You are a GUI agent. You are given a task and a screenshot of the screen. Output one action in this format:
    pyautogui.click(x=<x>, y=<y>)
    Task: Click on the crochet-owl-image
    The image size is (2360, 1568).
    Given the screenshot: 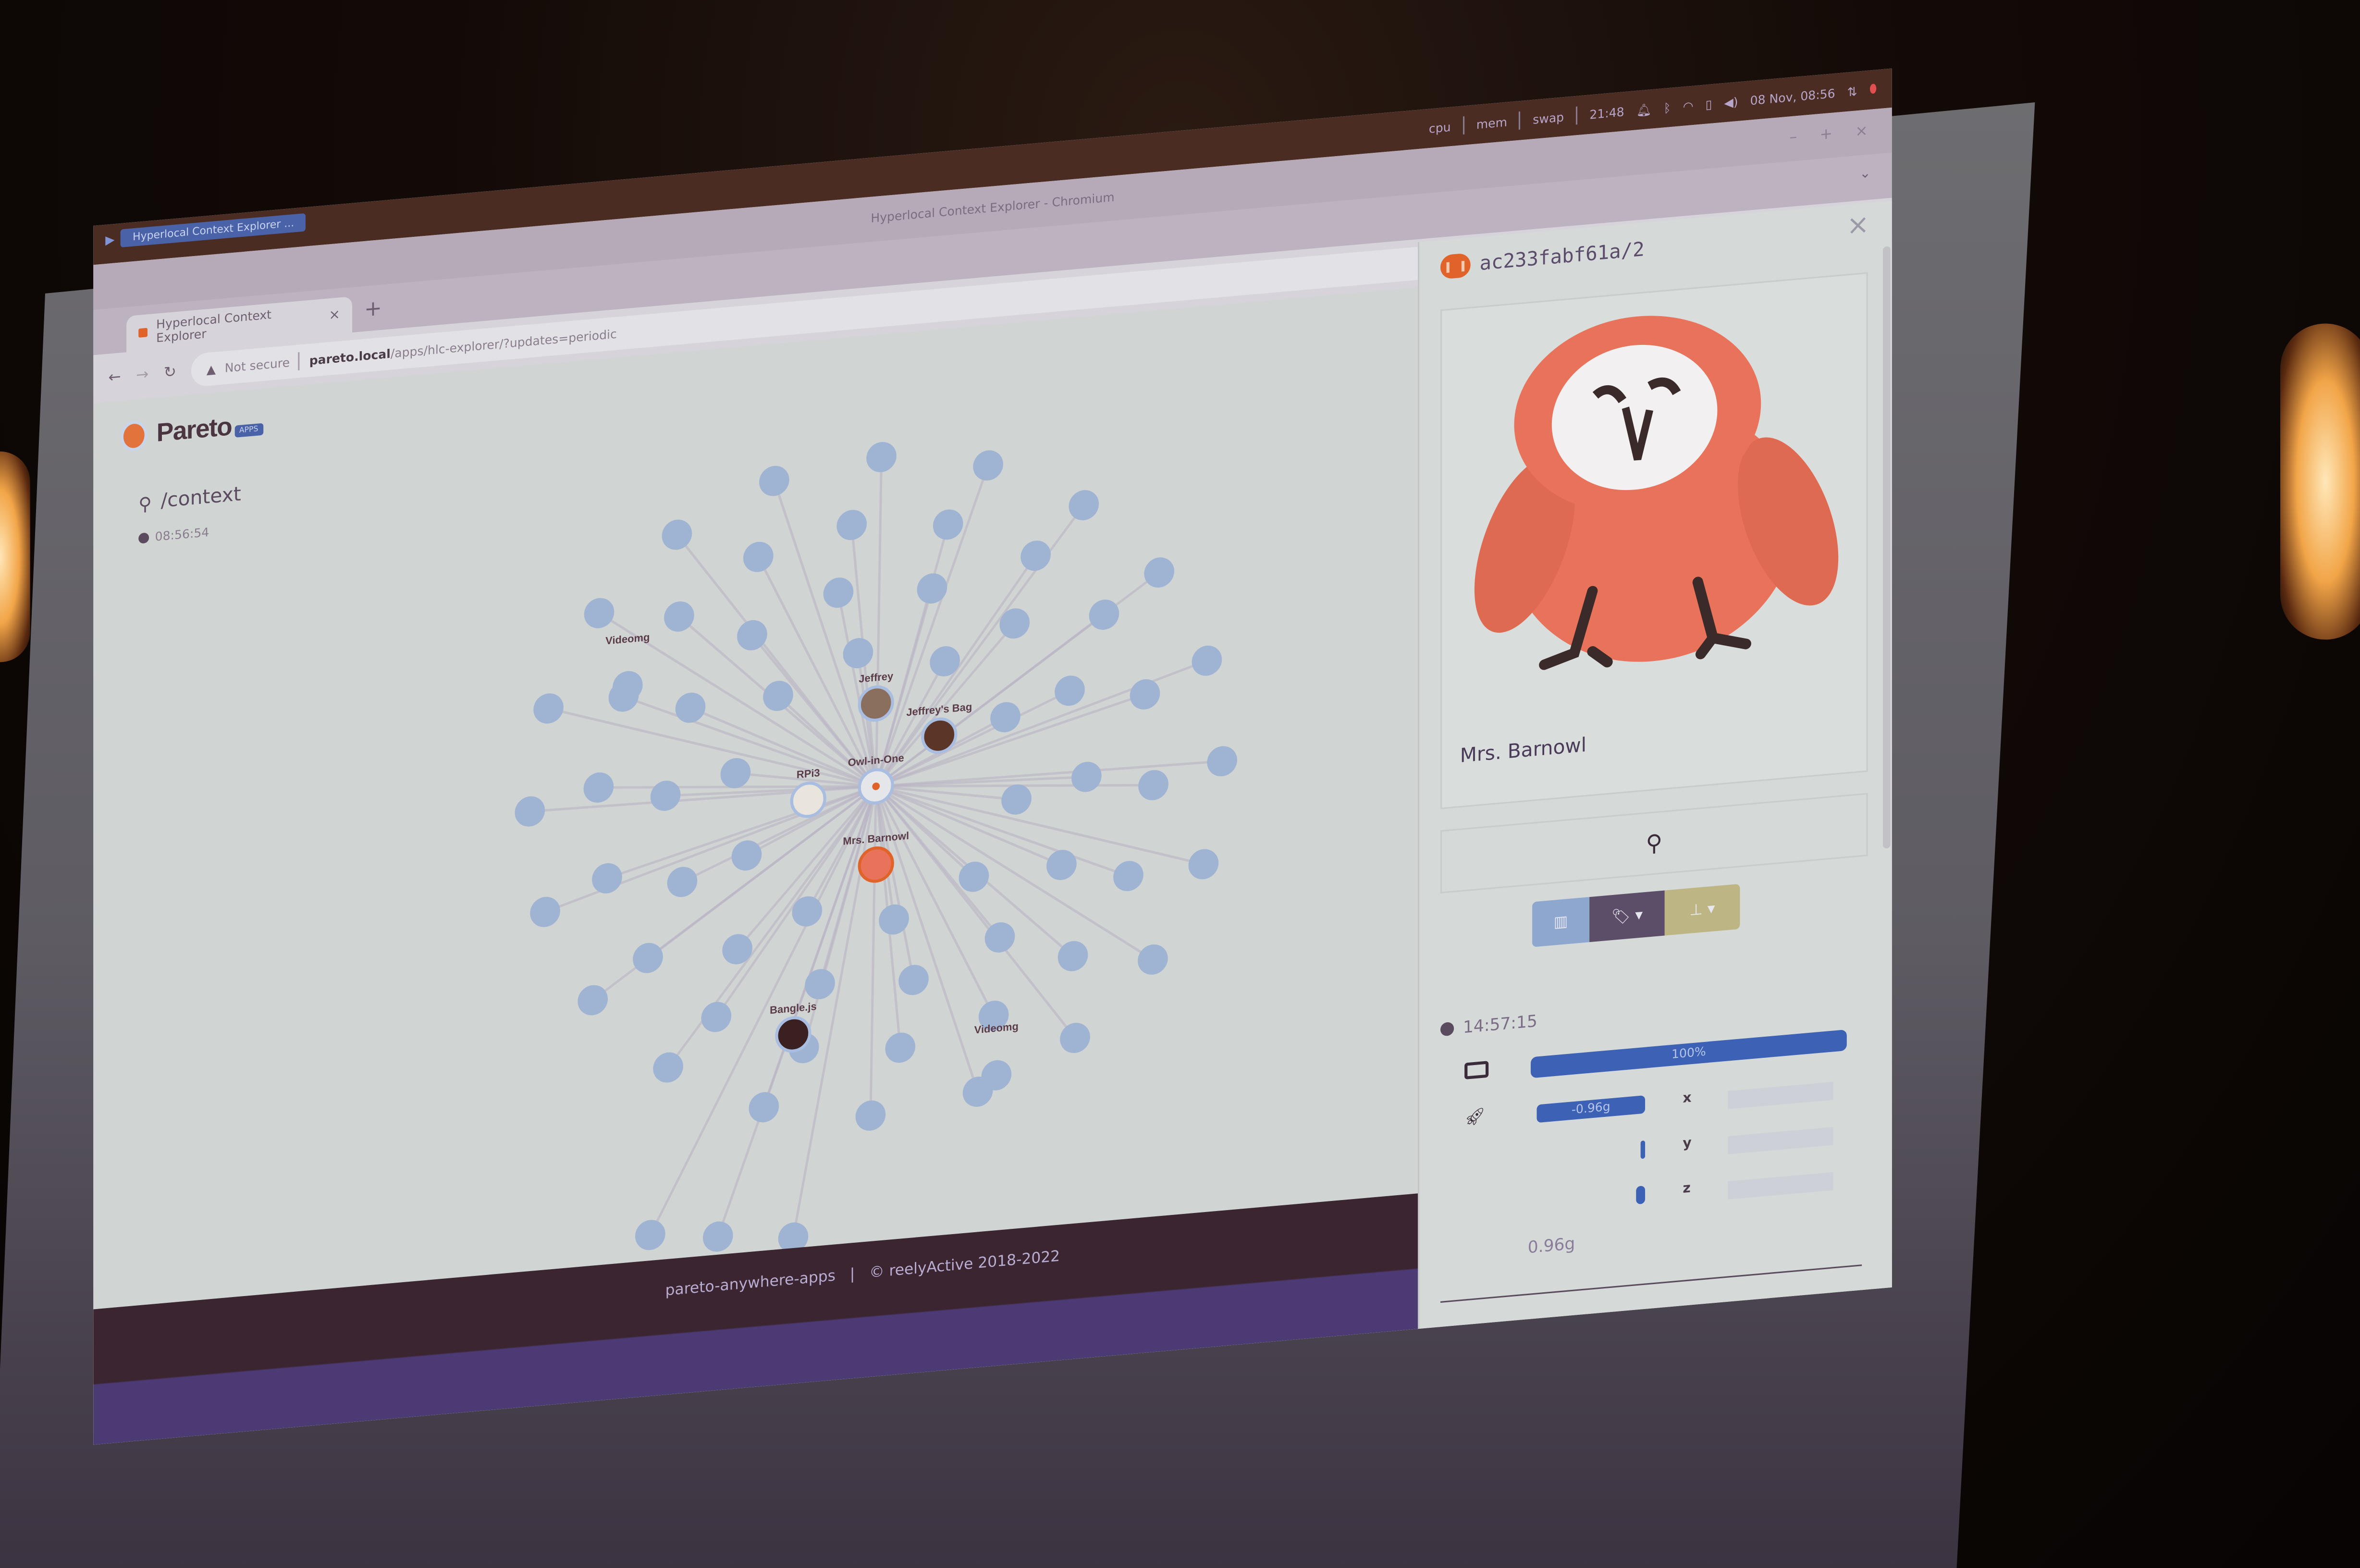 What is the action you would take?
    pyautogui.click(x=1656, y=493)
    